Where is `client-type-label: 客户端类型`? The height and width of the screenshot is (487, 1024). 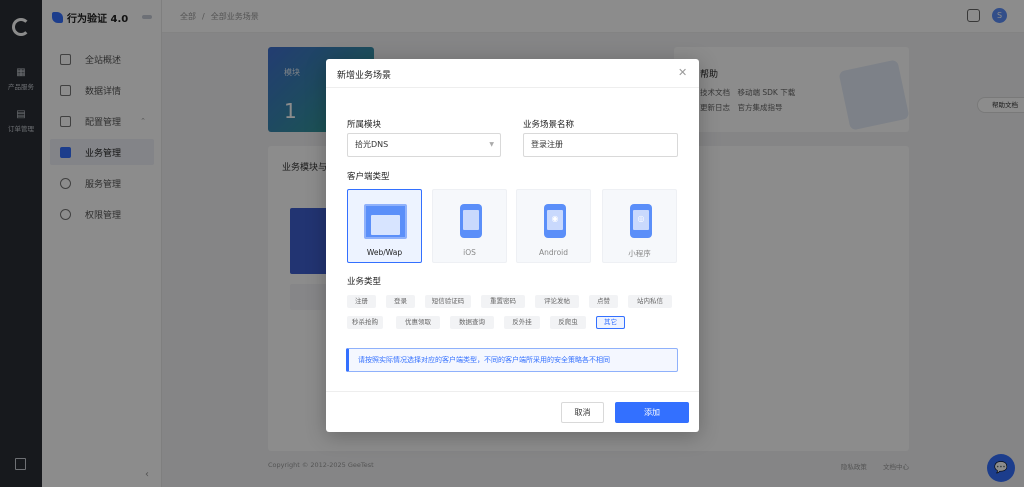
client-type-label: 客户端类型 is located at coordinates (368, 177).